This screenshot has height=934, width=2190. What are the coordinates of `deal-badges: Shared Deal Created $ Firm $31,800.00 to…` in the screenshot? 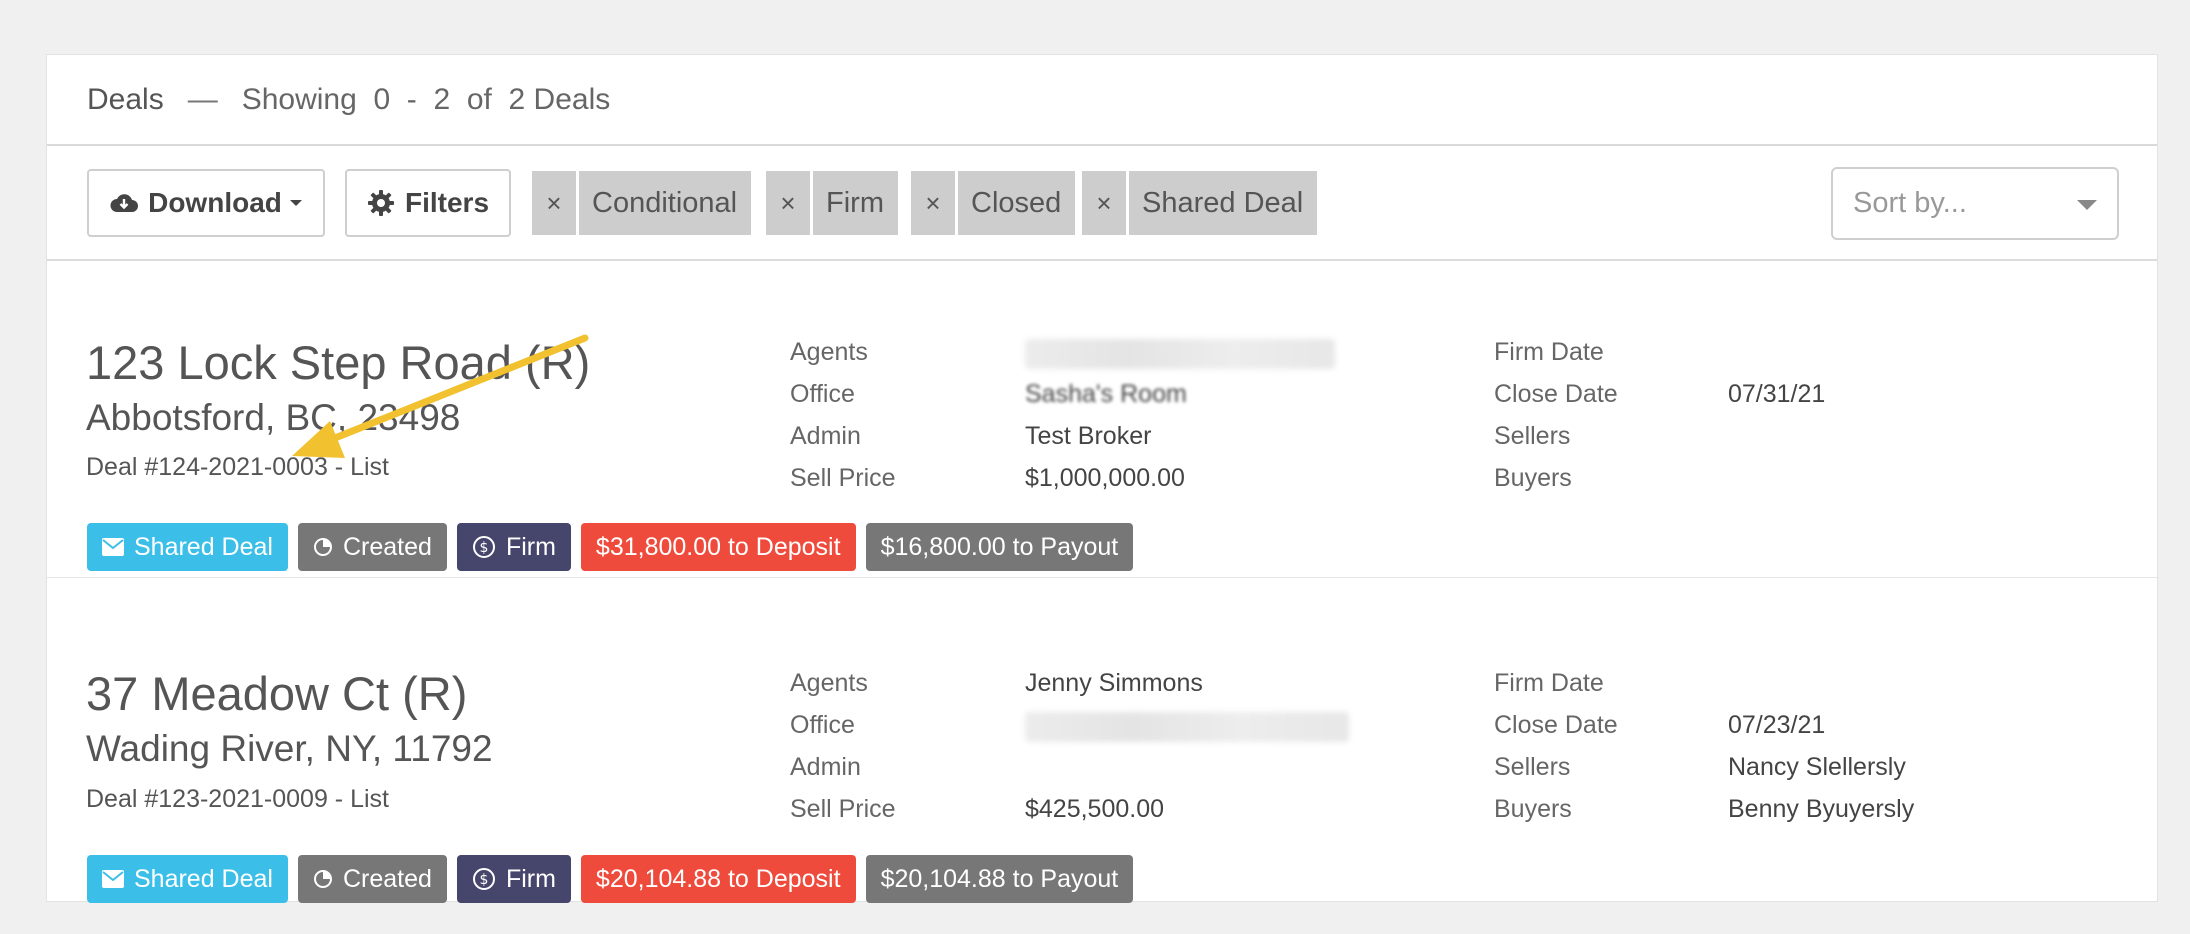 It's located at (615, 547).